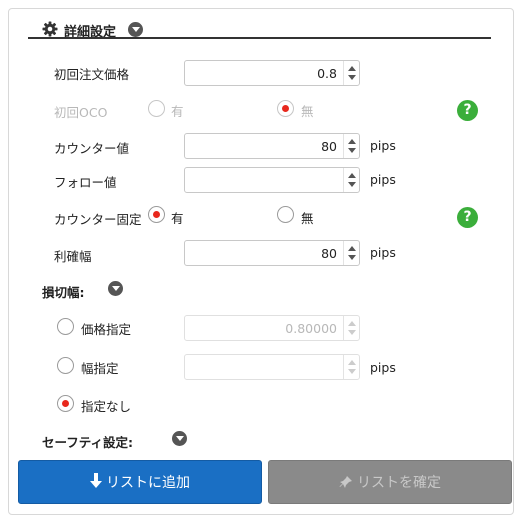 This screenshot has height=523, width=522. Describe the element at coordinates (156, 214) in the screenshot. I see `counter-fixed-yes-radio` at that location.